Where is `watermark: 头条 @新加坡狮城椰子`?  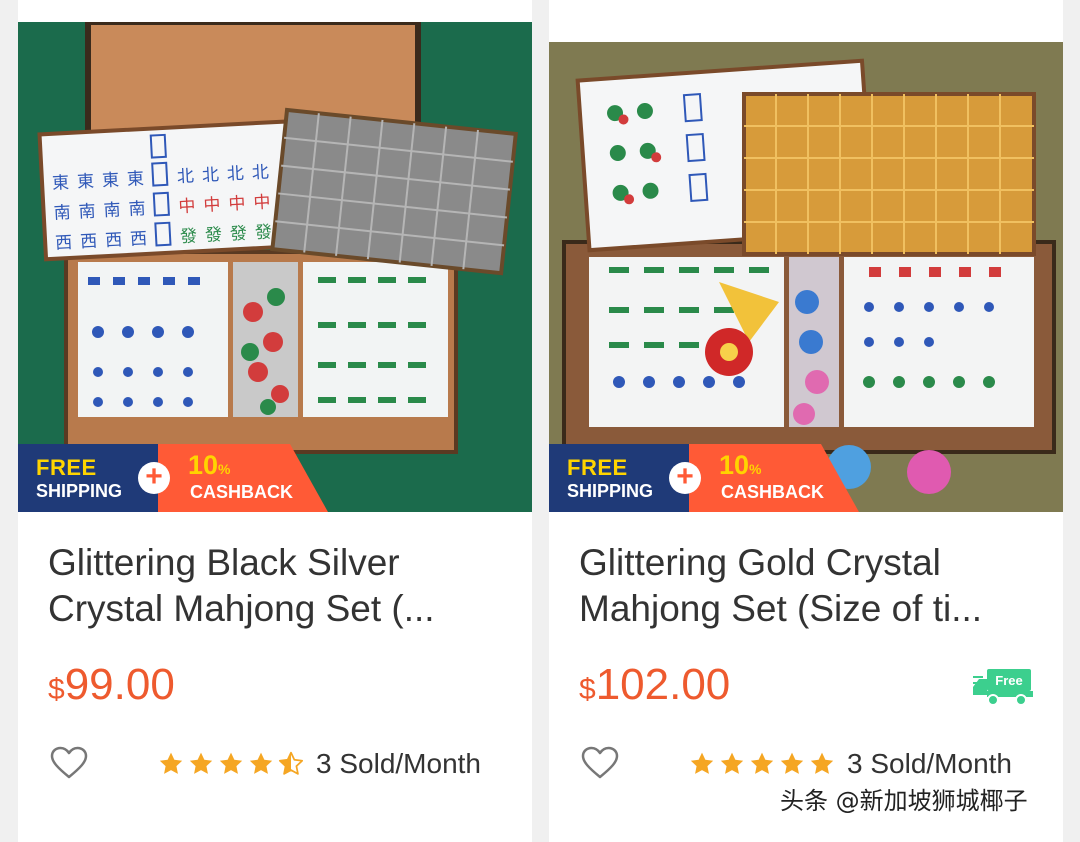 watermark: 头条 @新加坡狮城椰子 is located at coordinates (904, 801).